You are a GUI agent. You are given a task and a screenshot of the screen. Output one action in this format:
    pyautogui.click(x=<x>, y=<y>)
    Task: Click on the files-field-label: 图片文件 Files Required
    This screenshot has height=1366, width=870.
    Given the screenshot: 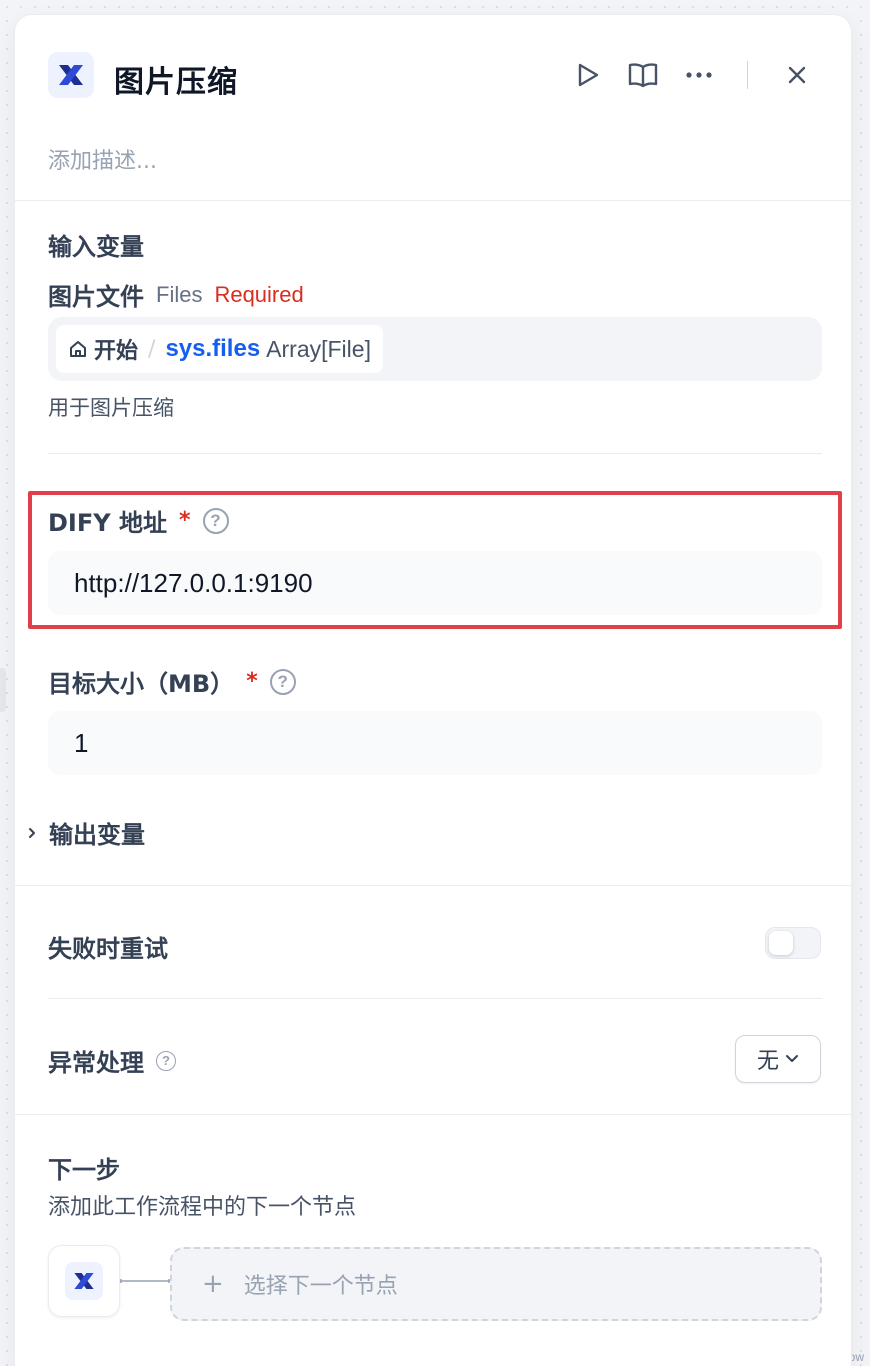 What is the action you would take?
    pyautogui.click(x=176, y=294)
    